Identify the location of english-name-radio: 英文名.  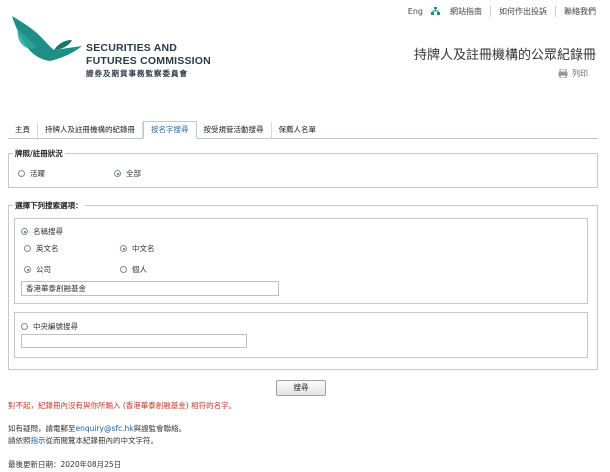
(41, 248).